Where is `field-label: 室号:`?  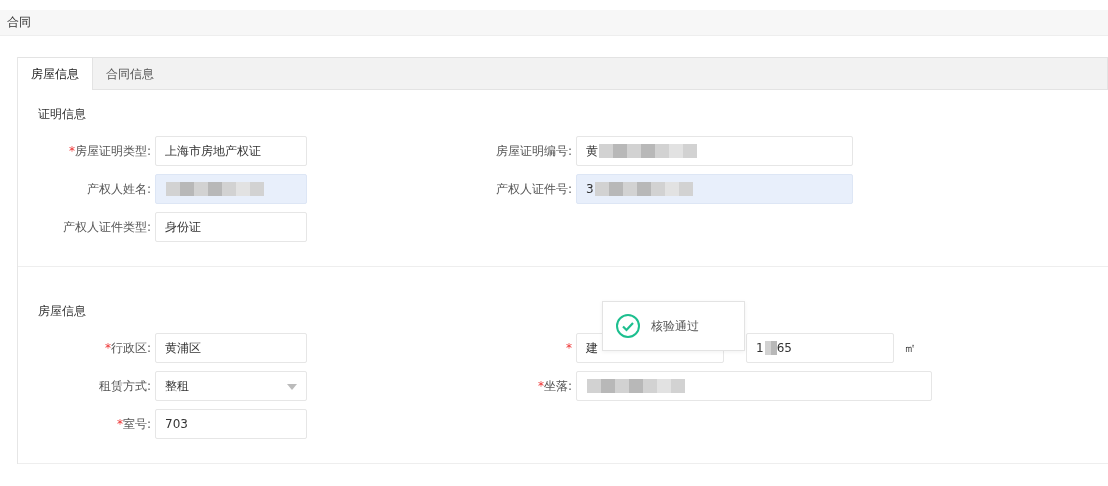
field-label: 室号: is located at coordinates (136, 423).